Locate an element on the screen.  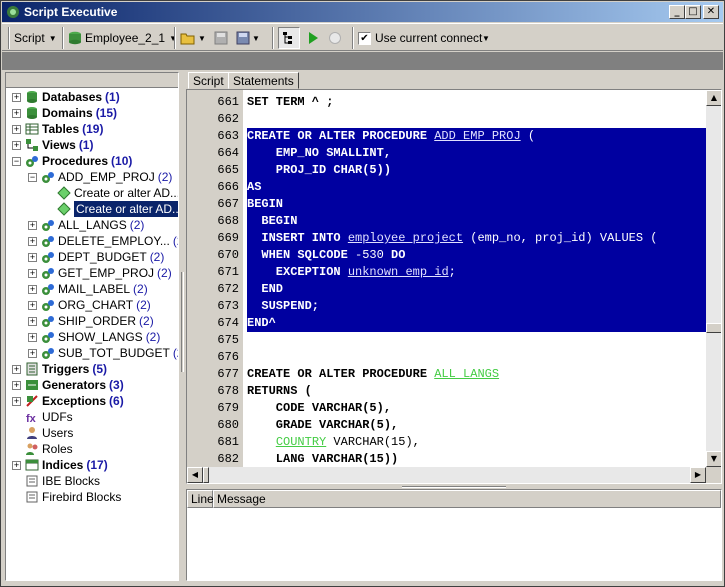
code-line: 680 GRADE VARCHAR(5), is located at coordinates (446, 425).